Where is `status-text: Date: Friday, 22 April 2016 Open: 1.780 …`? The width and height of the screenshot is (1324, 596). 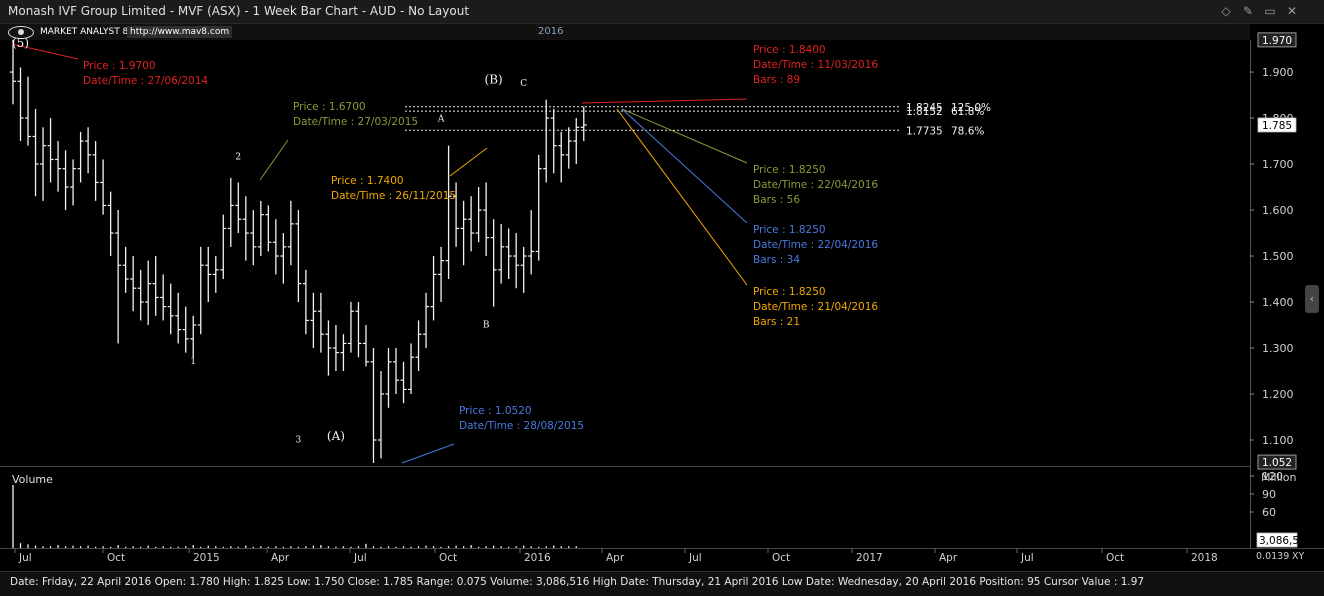 status-text: Date: Friday, 22 April 2016 Open: 1.780 … is located at coordinates (577, 582).